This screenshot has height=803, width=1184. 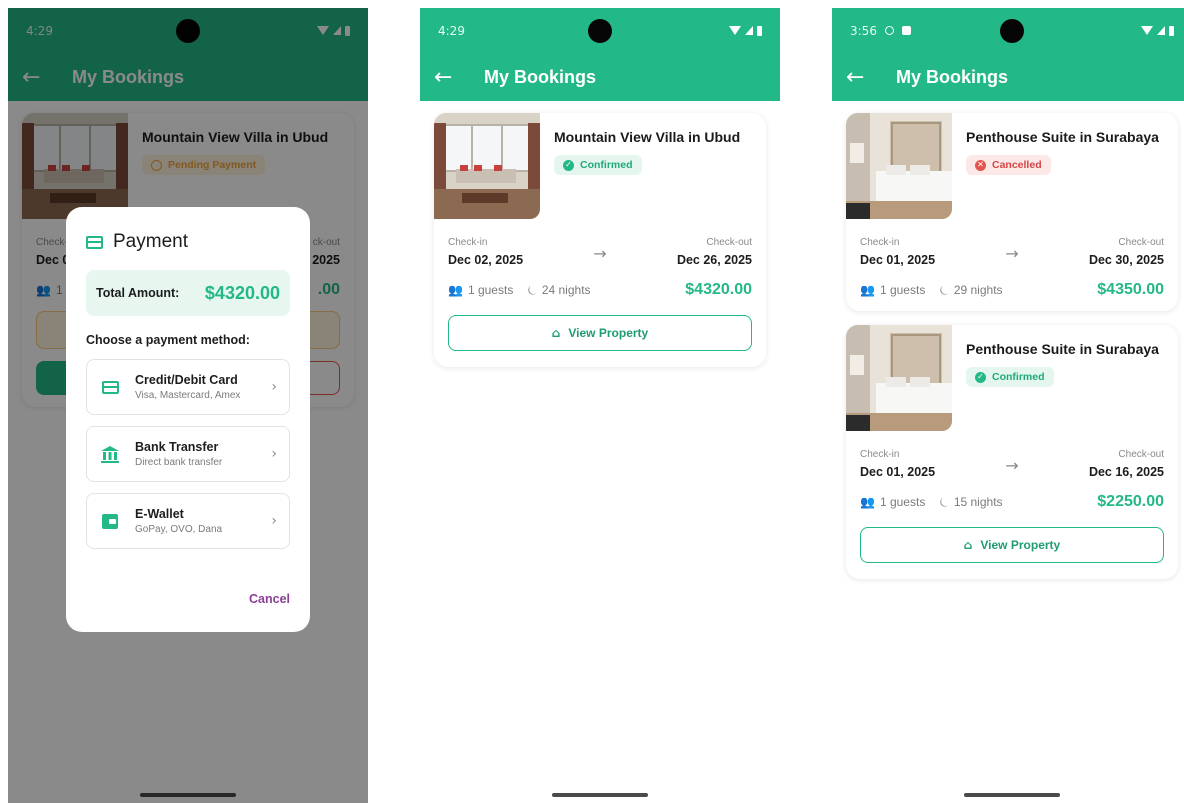 What do you see at coordinates (188, 293) in the screenshot?
I see `total-amount-box: Total Amount: $4320.00` at bounding box center [188, 293].